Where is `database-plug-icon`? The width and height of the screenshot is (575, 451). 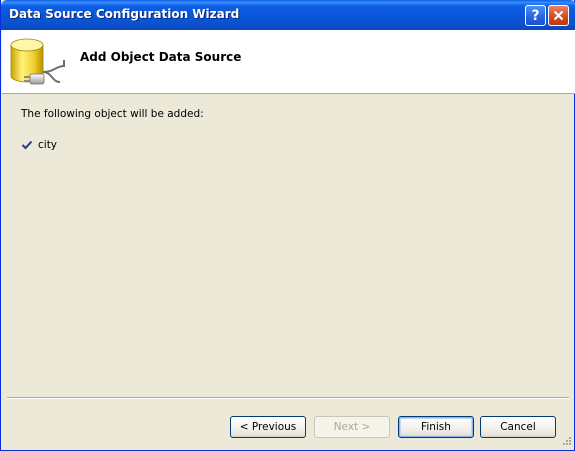
database-plug-icon is located at coordinates (37, 61).